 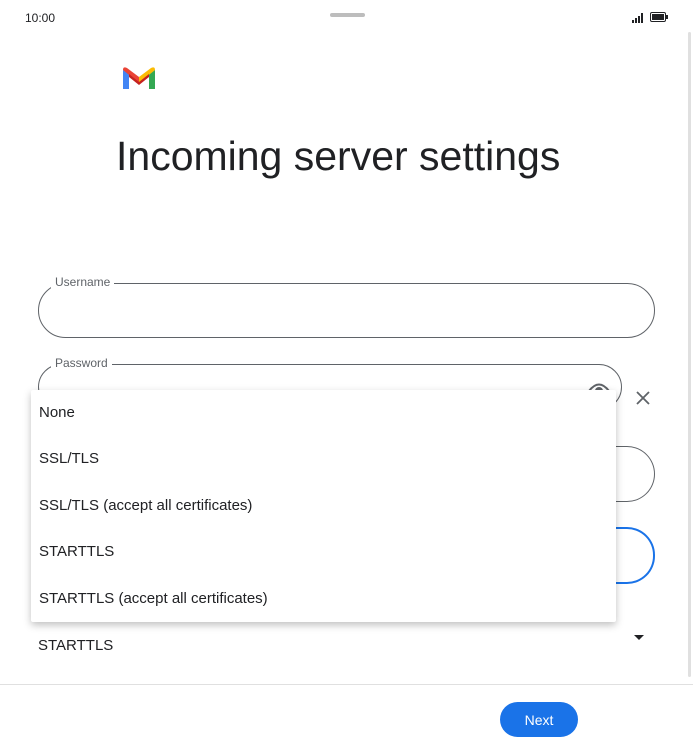 I want to click on security-type-select: STARTTLS, so click(x=344, y=645).